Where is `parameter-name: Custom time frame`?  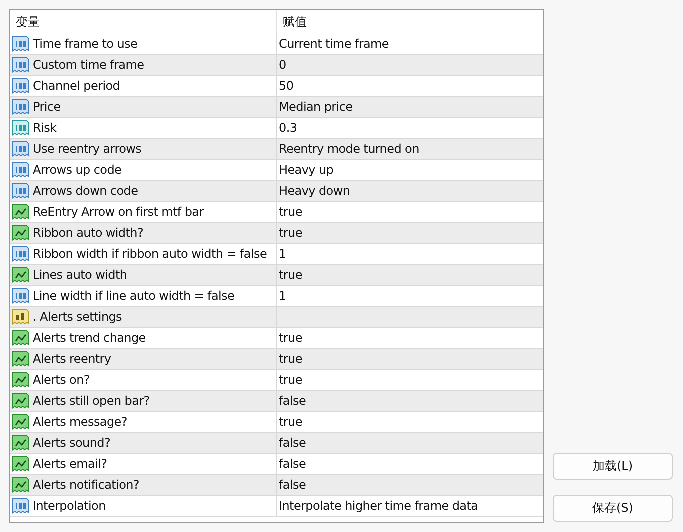 parameter-name: Custom time frame is located at coordinates (88, 65).